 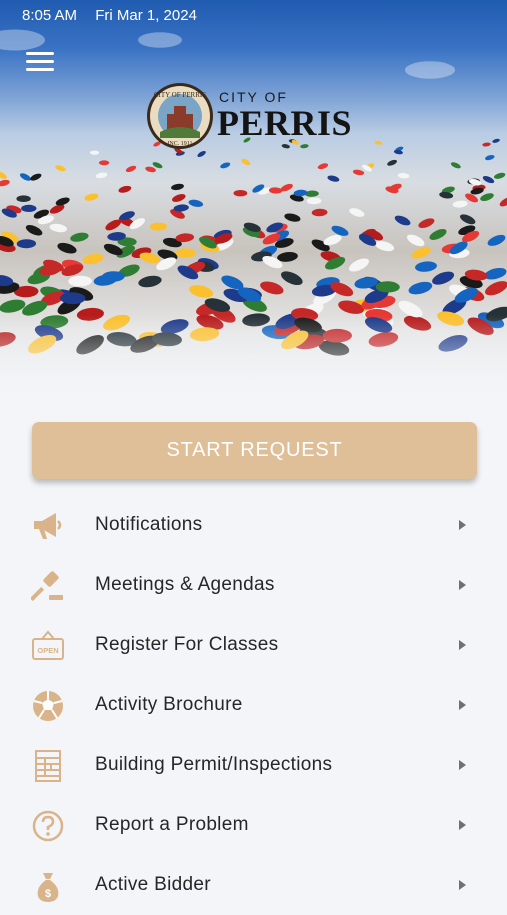 I want to click on gavel-icon, so click(x=47, y=586).